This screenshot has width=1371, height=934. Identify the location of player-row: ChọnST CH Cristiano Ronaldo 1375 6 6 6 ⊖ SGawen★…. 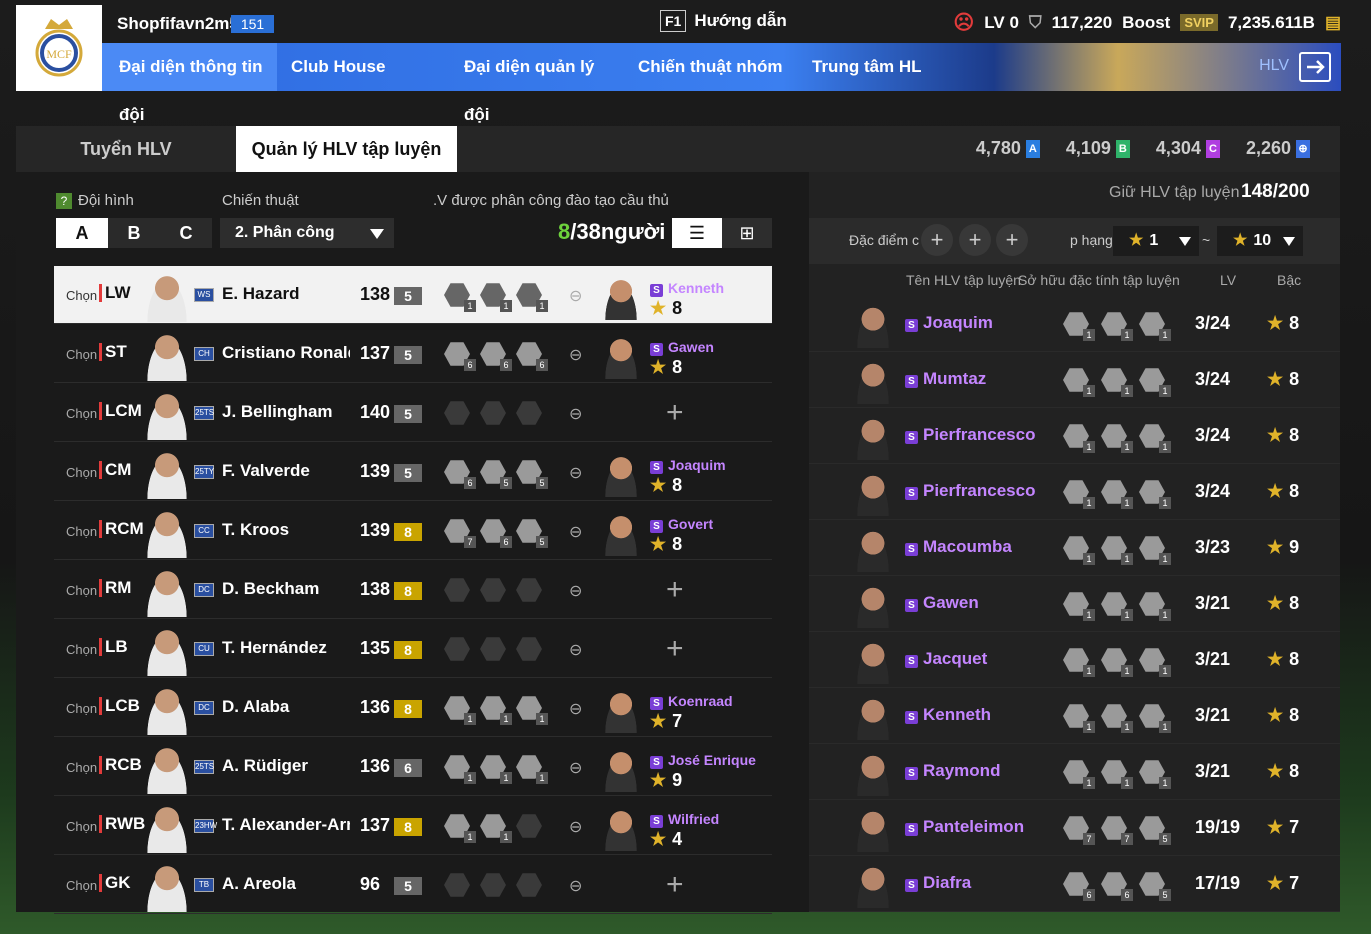
(413, 354).